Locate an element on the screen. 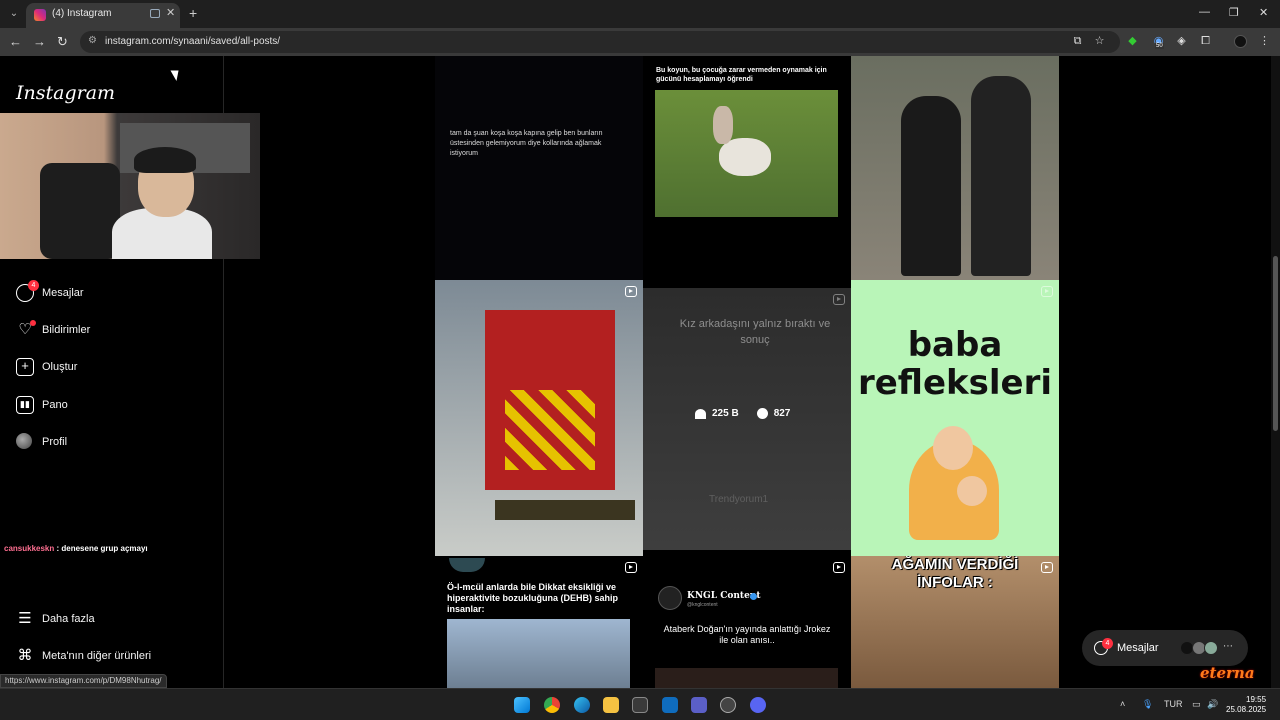 This screenshot has width=1280, height=720. minimize-icon: — is located at coordinates (1204, 12).